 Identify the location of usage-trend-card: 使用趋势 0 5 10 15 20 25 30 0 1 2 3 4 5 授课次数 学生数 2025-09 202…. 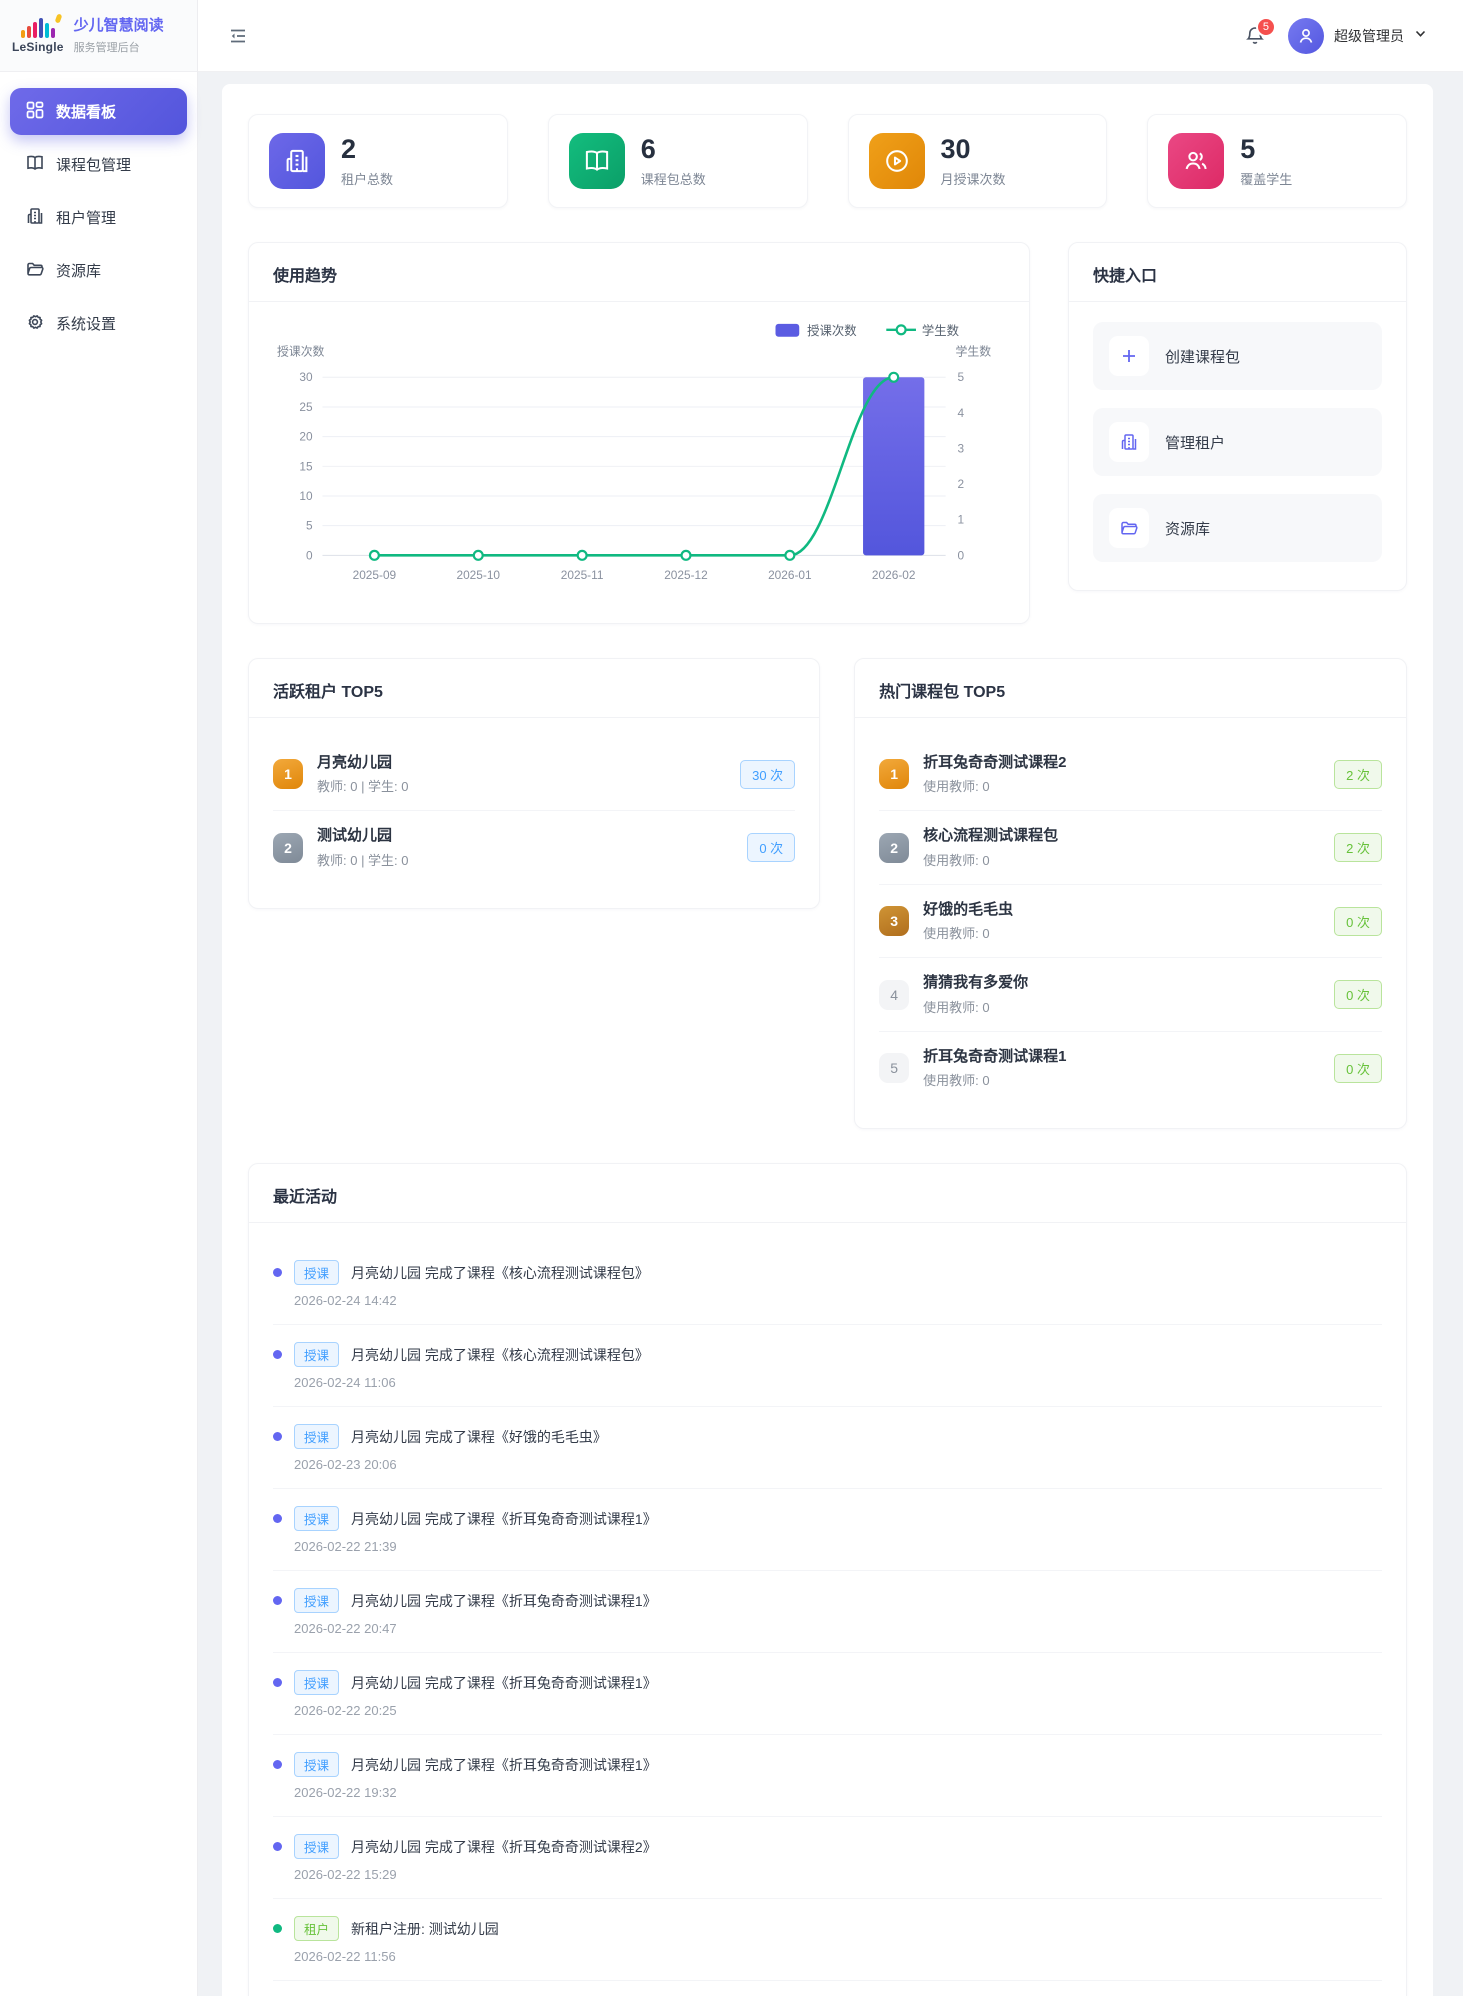
(639, 433).